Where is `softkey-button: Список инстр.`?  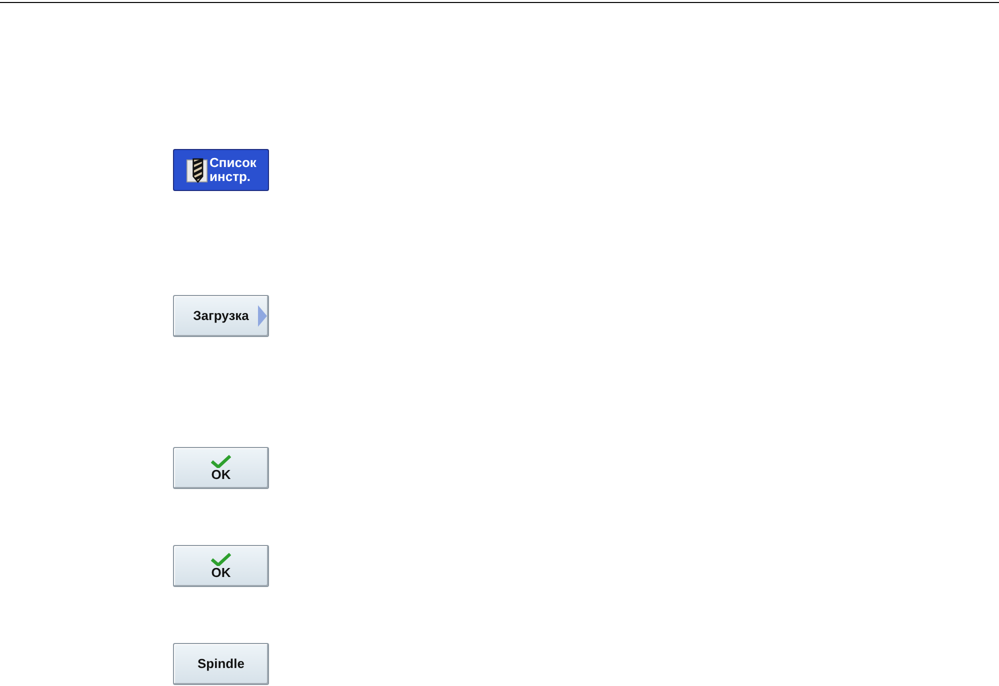 softkey-button: Список инстр. is located at coordinates (221, 170).